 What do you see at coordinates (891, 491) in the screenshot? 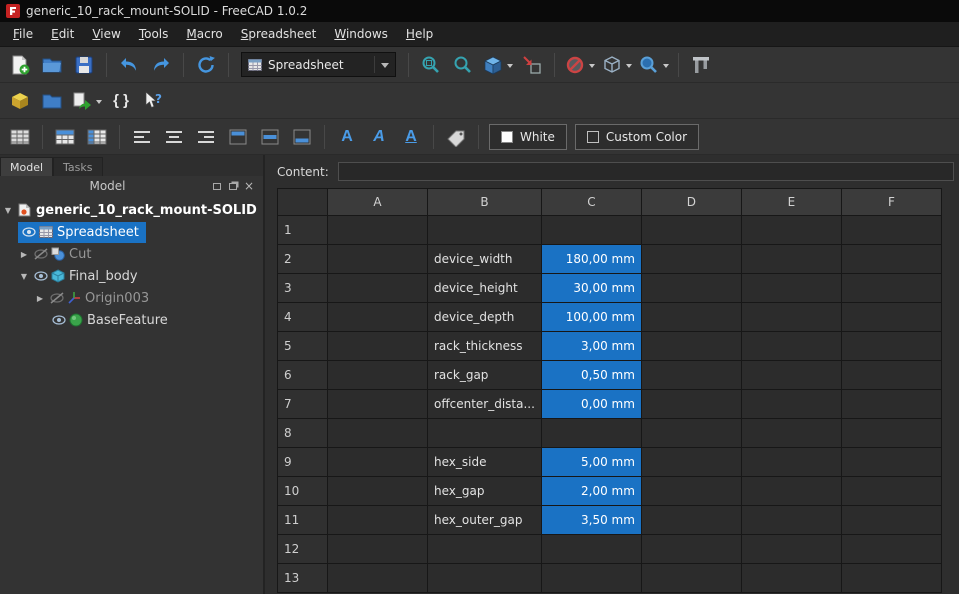
I see `cell-F10` at bounding box center [891, 491].